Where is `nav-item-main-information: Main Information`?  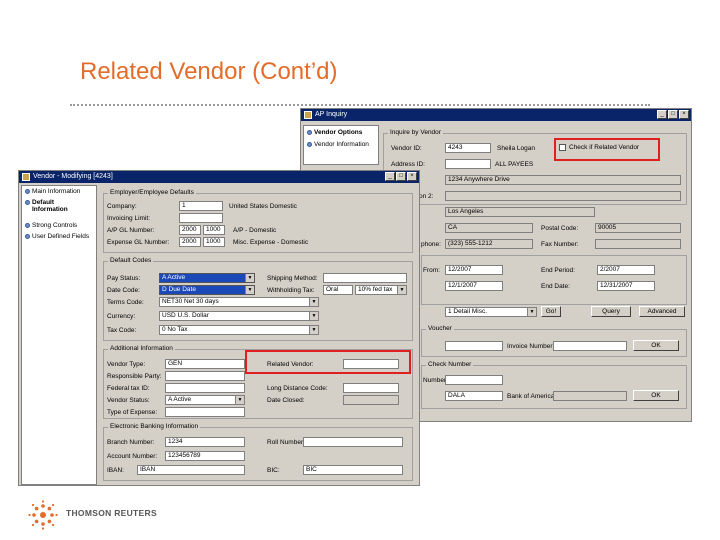 nav-item-main-information: Main Information is located at coordinates (52, 191).